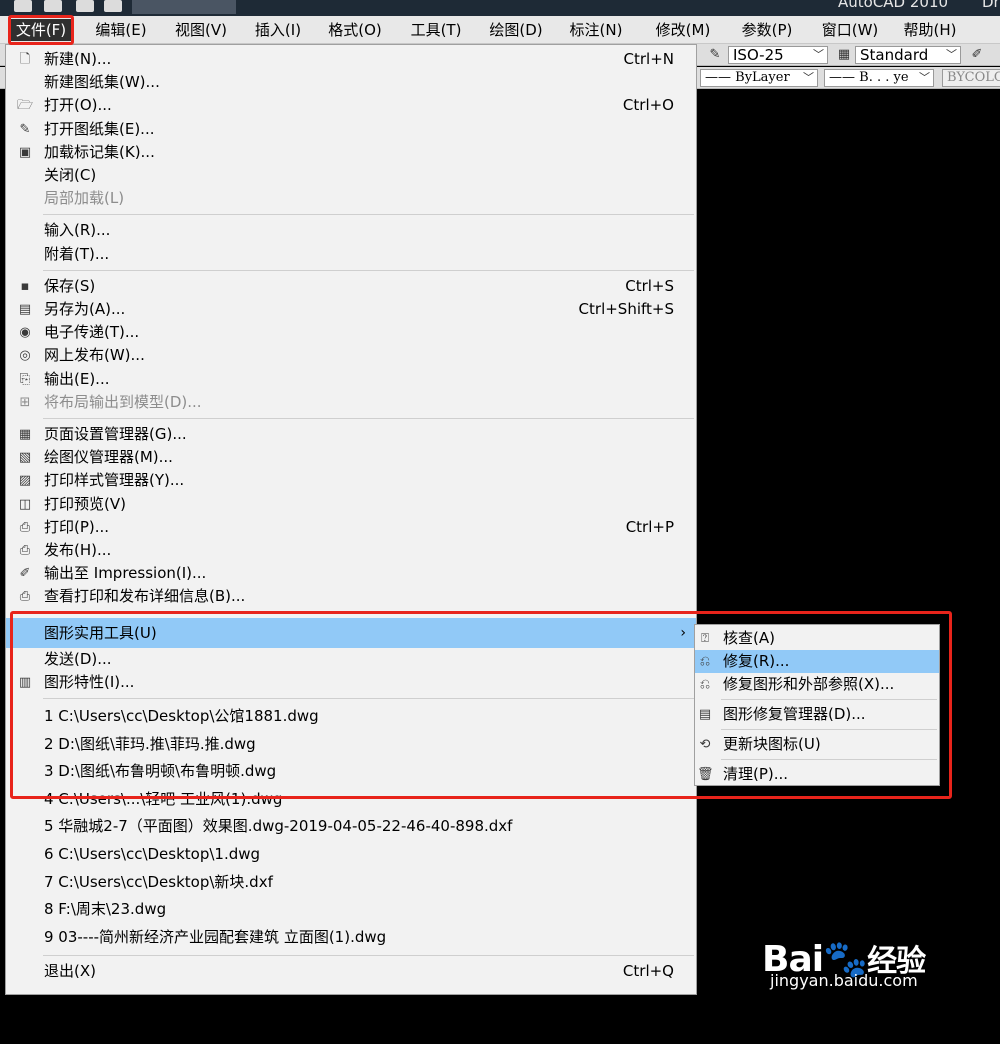 This screenshot has height=1044, width=1000. What do you see at coordinates (181, 716) in the screenshot?
I see `file-menu-item-label: 1 C:\Users\cc\Desktop\公馆1881.dwg` at bounding box center [181, 716].